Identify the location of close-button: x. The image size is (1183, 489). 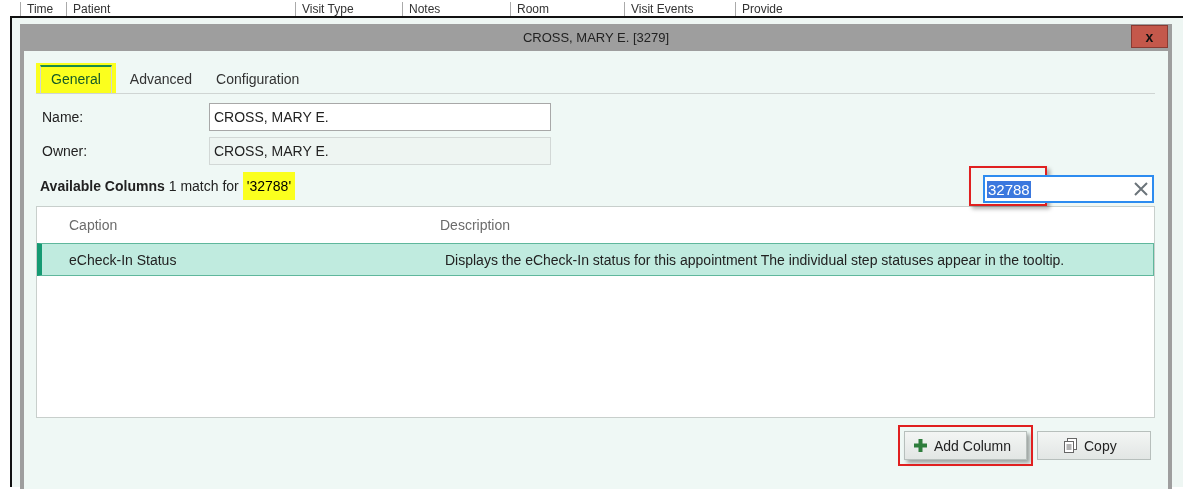
(1149, 36).